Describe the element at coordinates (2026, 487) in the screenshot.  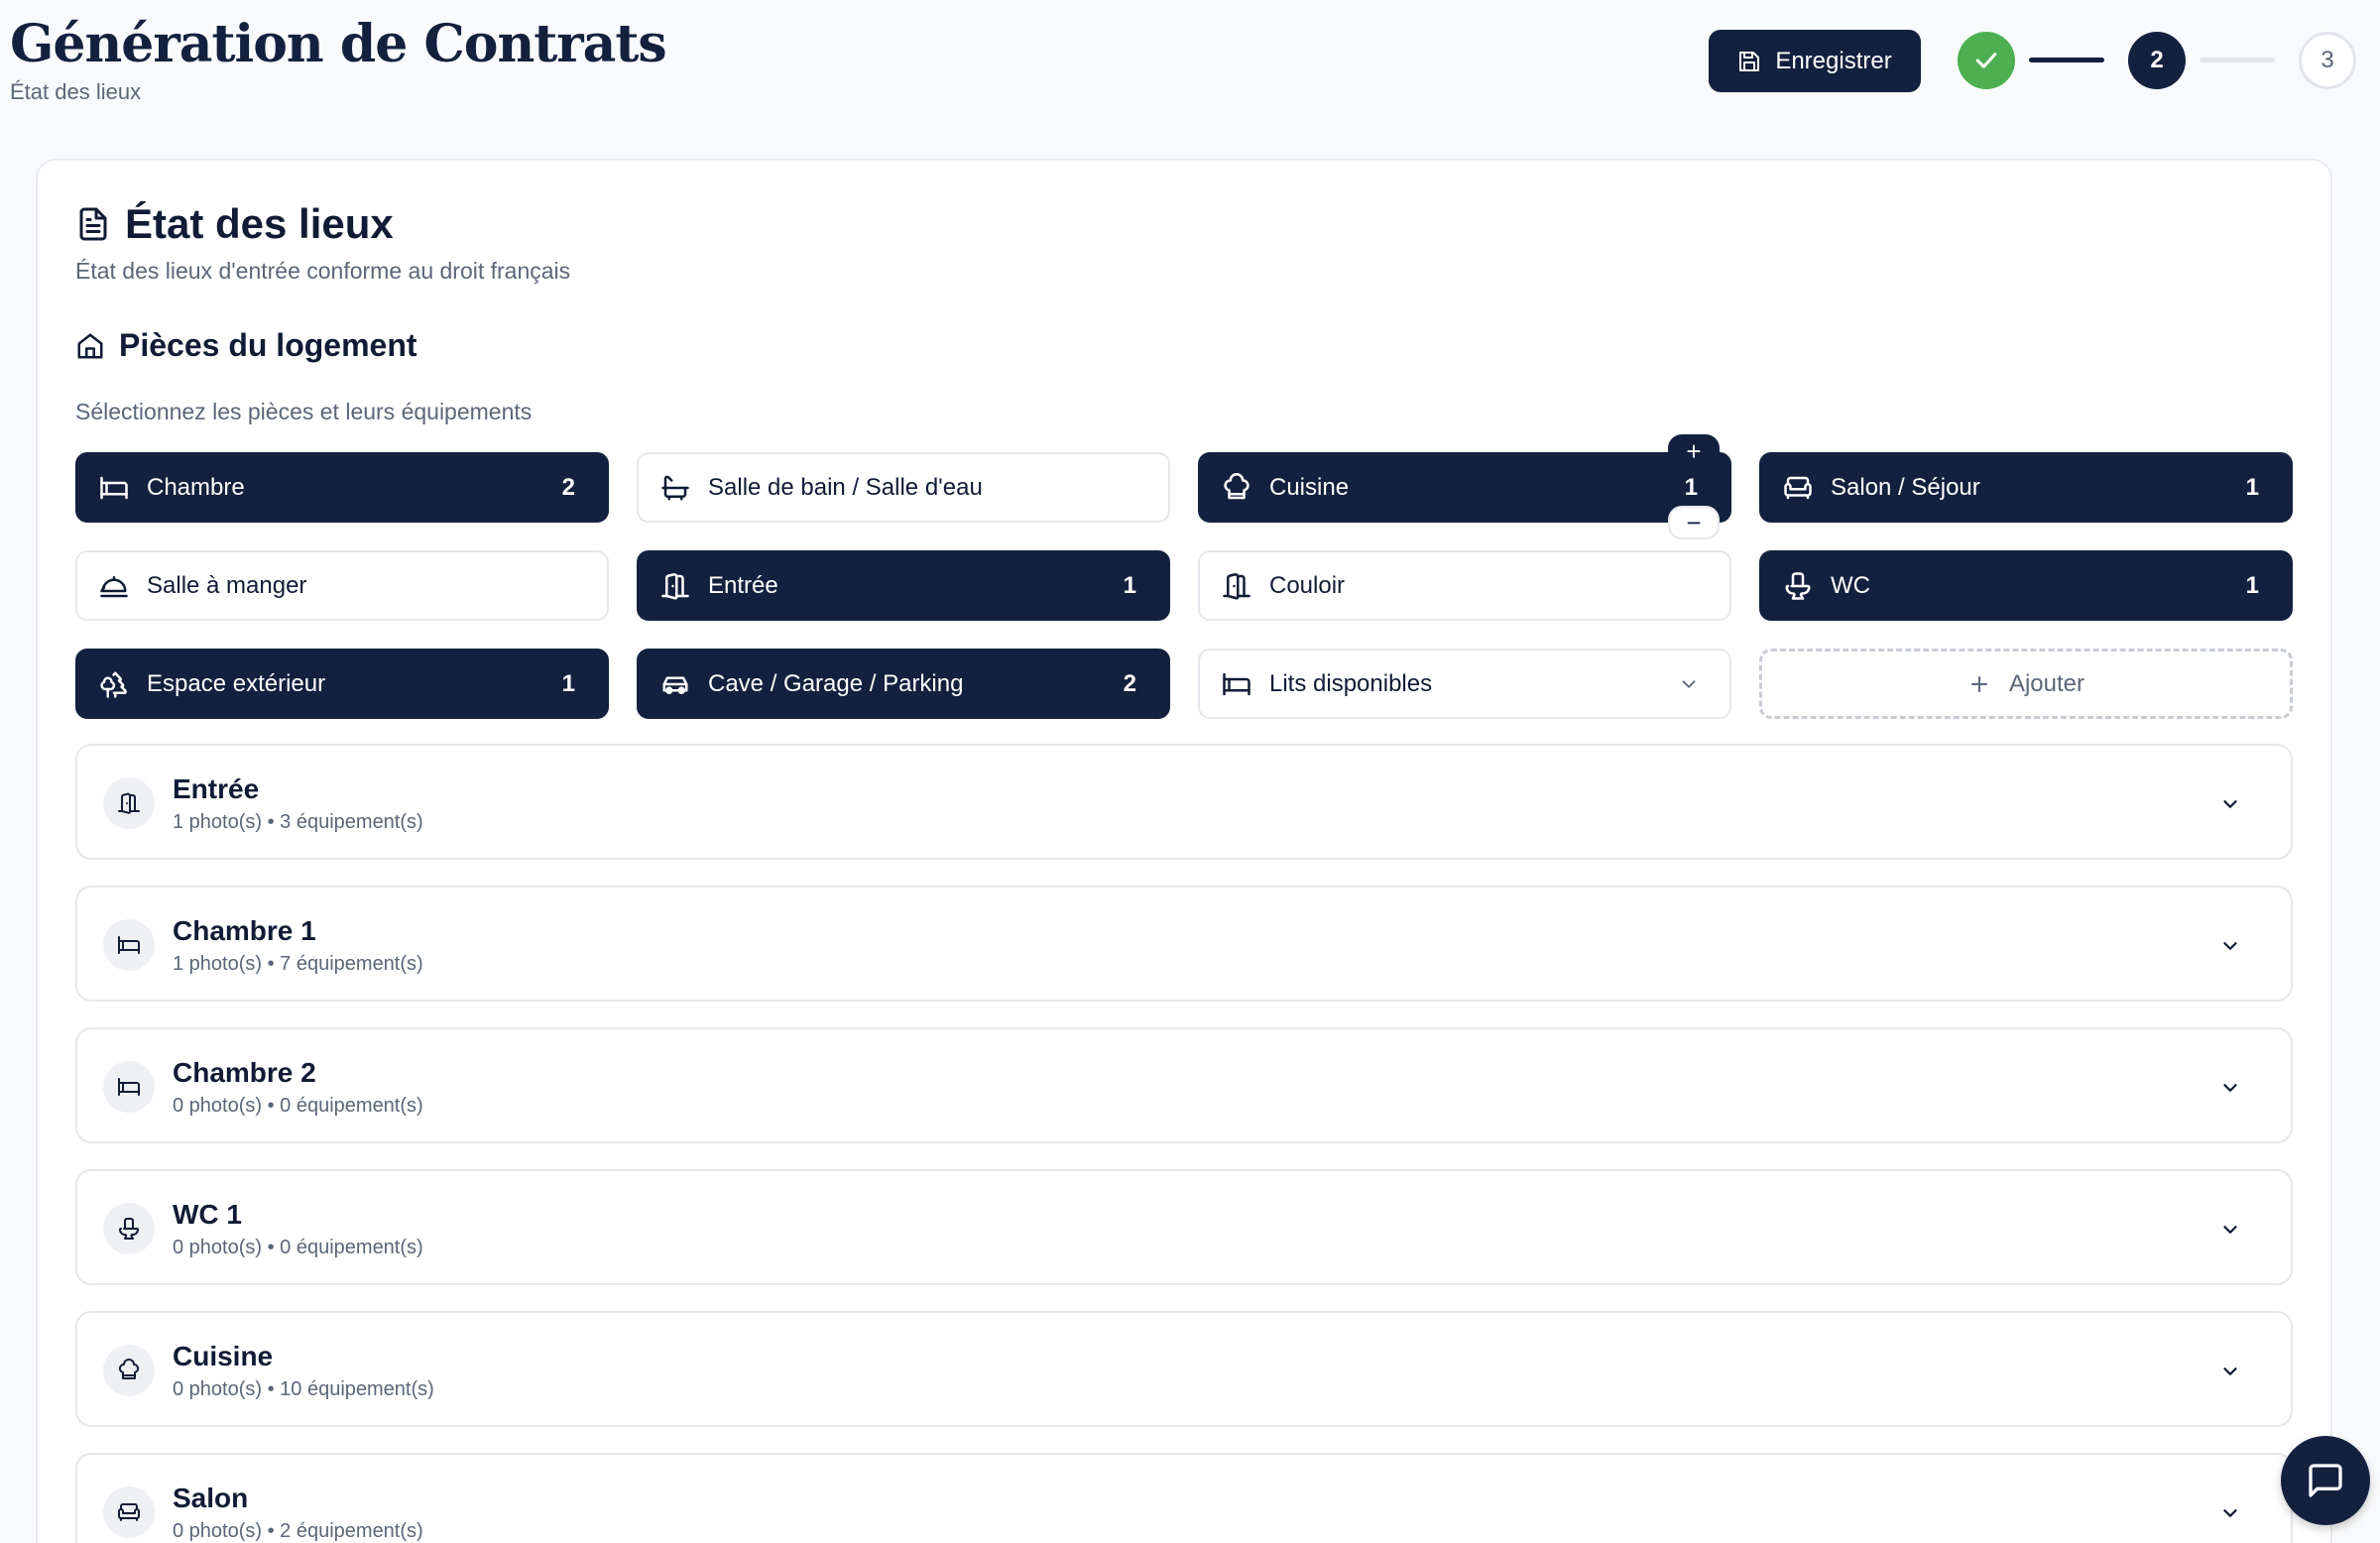
I see `room-type-salon: Salon / Séjour 1` at that location.